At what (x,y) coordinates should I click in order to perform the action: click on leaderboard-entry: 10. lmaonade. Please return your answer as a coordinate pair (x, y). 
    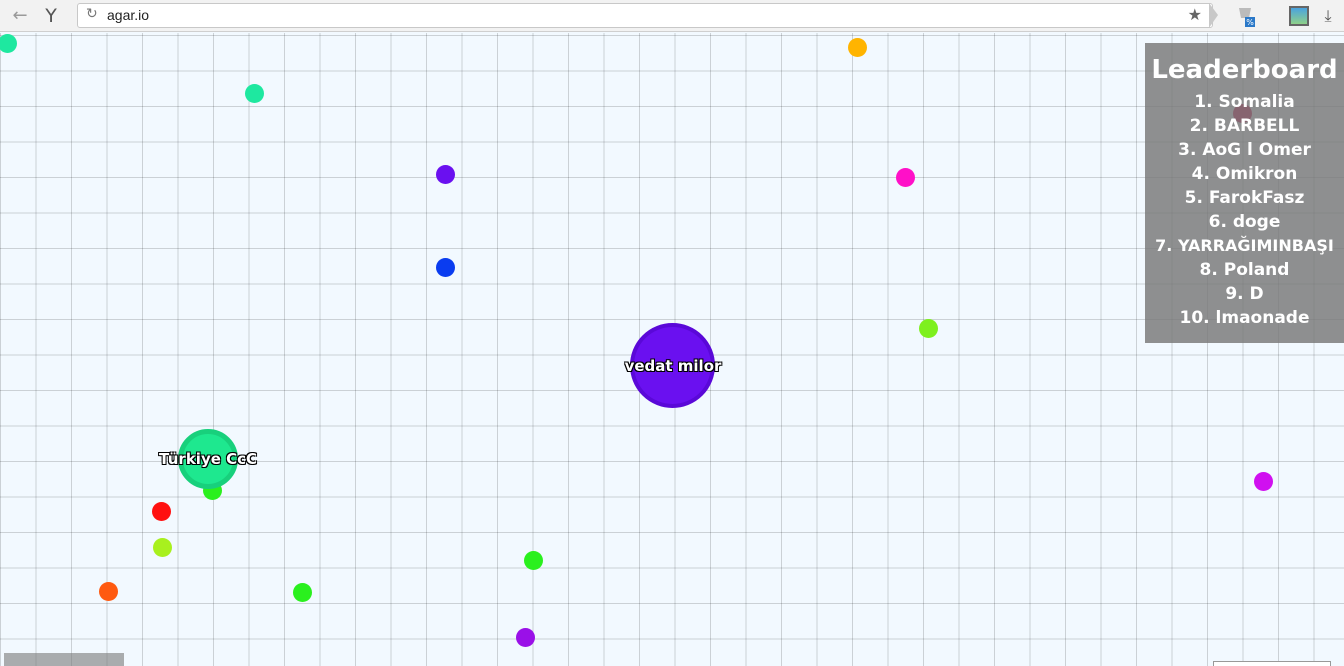
    Looking at the image, I should click on (1244, 318).